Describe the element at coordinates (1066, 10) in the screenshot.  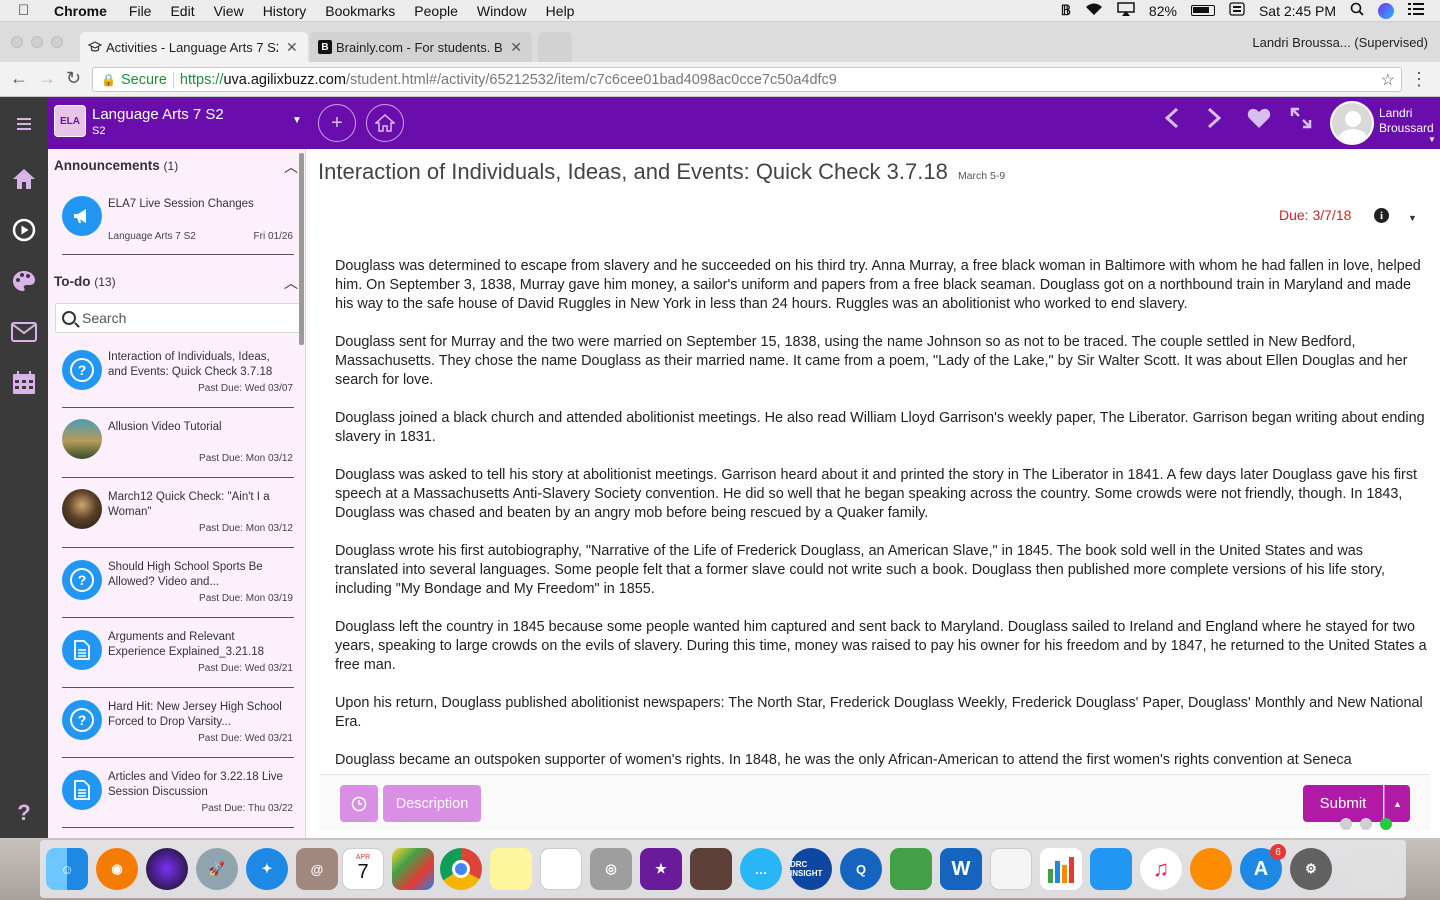
I see `bluetooth-icon: 𝔹` at that location.